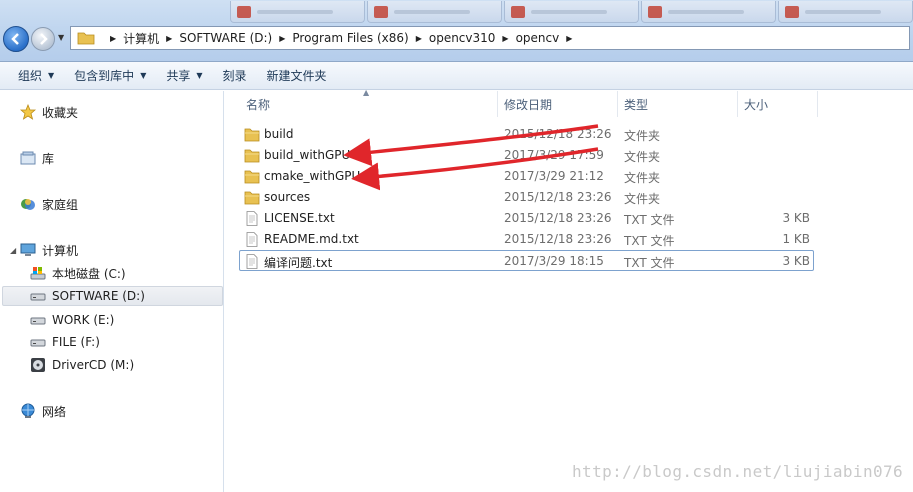 The height and width of the screenshot is (492, 913). Describe the element at coordinates (554, 261) in the screenshot. I see `file-date: 2017/3/29 18:15` at that location.